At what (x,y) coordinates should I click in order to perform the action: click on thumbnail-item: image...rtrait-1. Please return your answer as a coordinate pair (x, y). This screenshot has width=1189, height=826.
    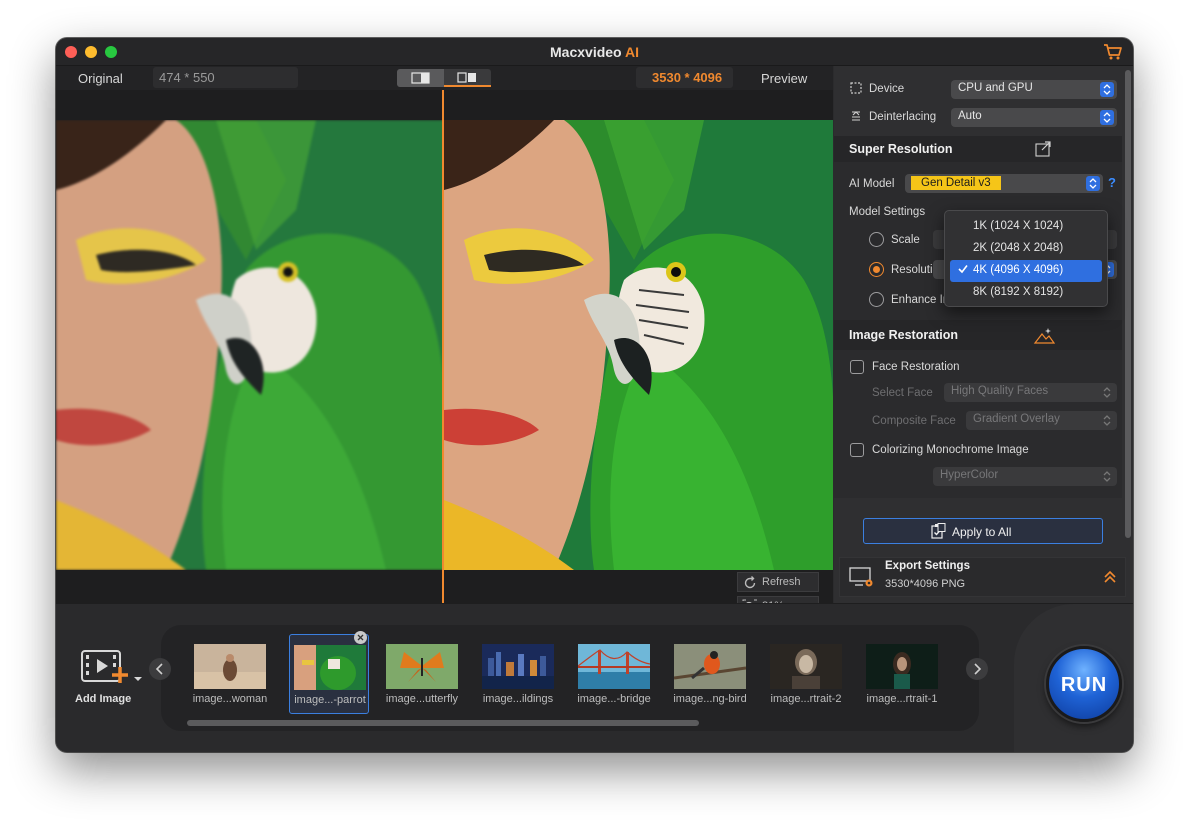
    Looking at the image, I should click on (902, 674).